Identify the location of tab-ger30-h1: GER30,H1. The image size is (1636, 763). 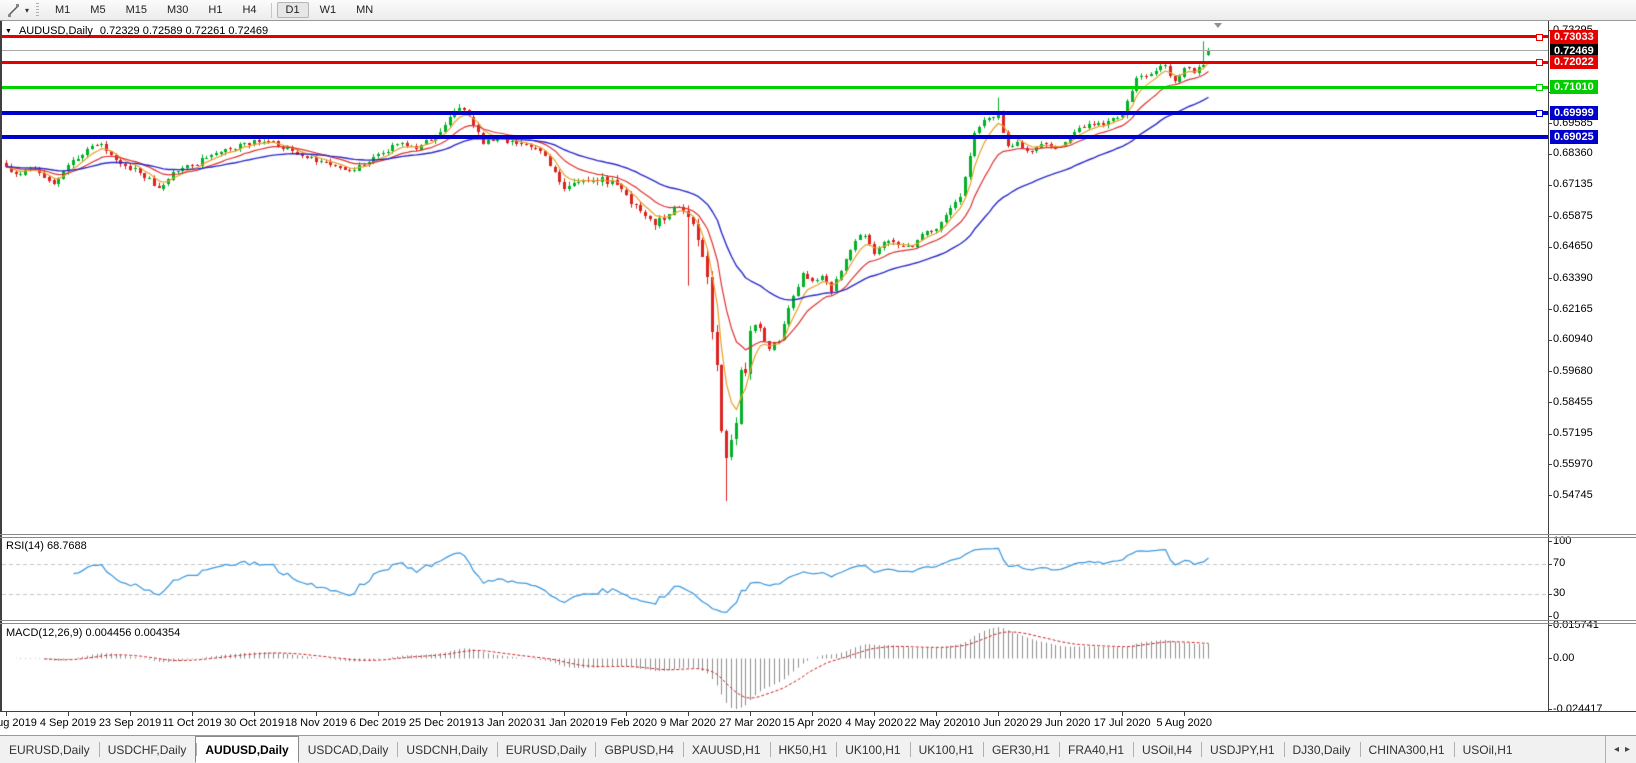
(1020, 749).